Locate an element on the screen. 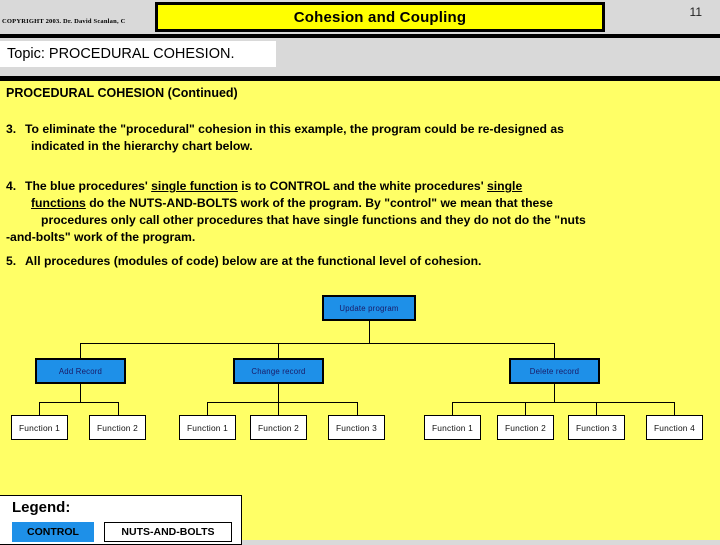 This screenshot has height=545, width=720. connector-delete-bus is located at coordinates (563, 402).